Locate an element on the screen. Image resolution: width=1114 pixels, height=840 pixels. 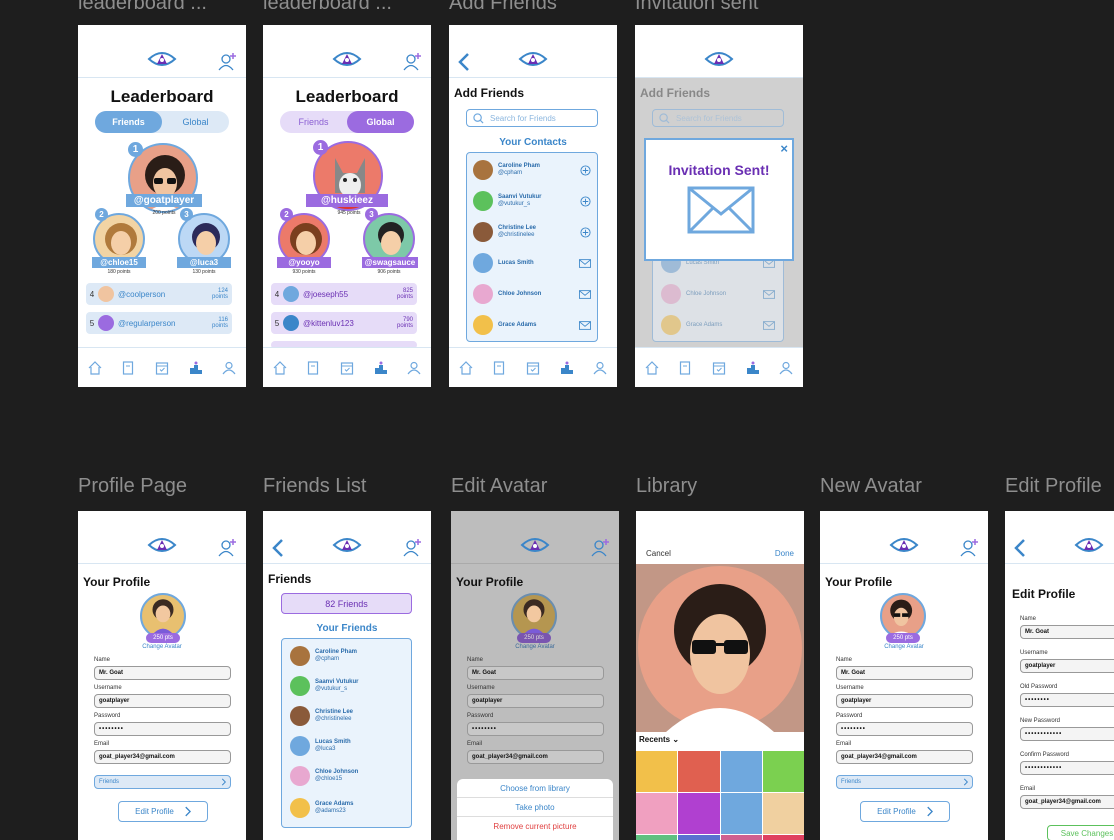
friend-row: Saanvi Vutukur @vutukur_s is located at coordinates (346, 686).